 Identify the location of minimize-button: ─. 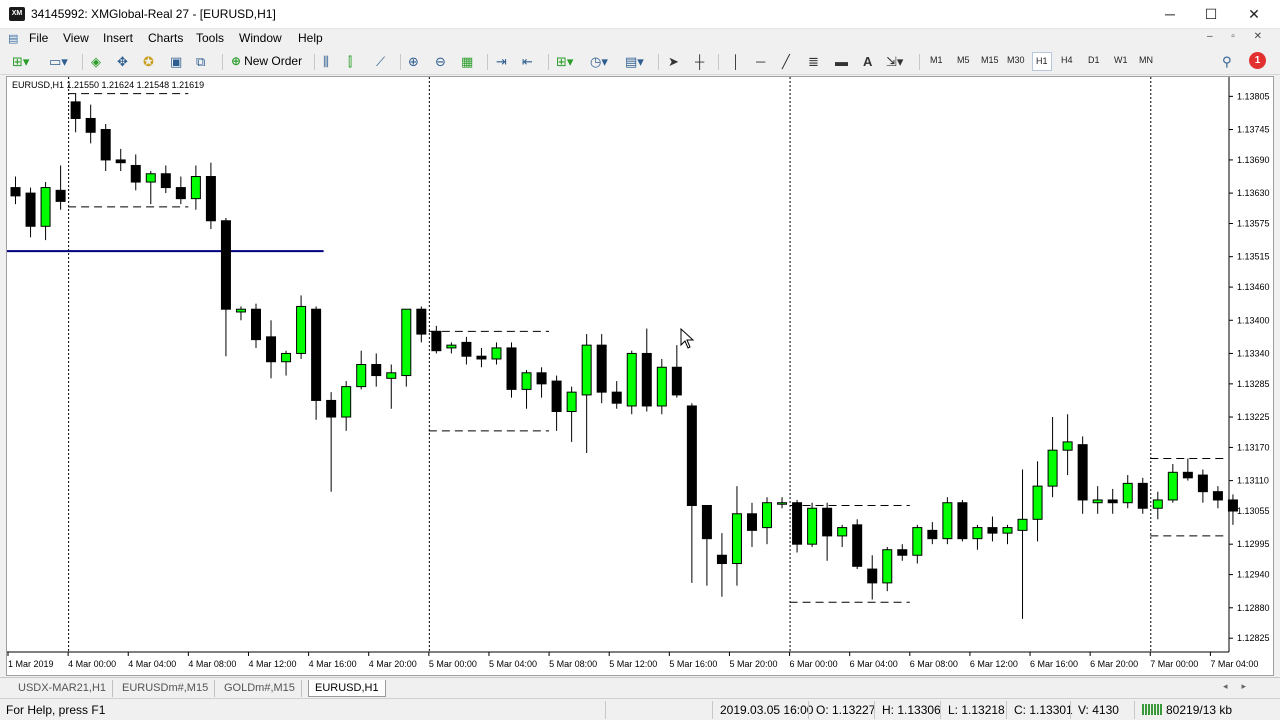
(1170, 14).